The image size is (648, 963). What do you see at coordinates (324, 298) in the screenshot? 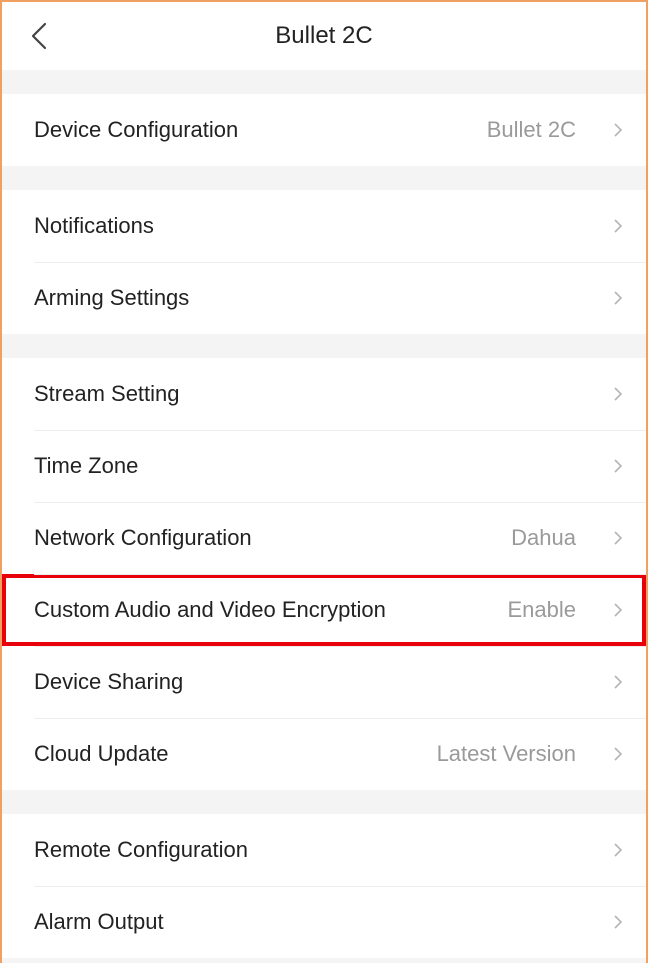
I see `setting-row-arming-settings: Arming Settings` at bounding box center [324, 298].